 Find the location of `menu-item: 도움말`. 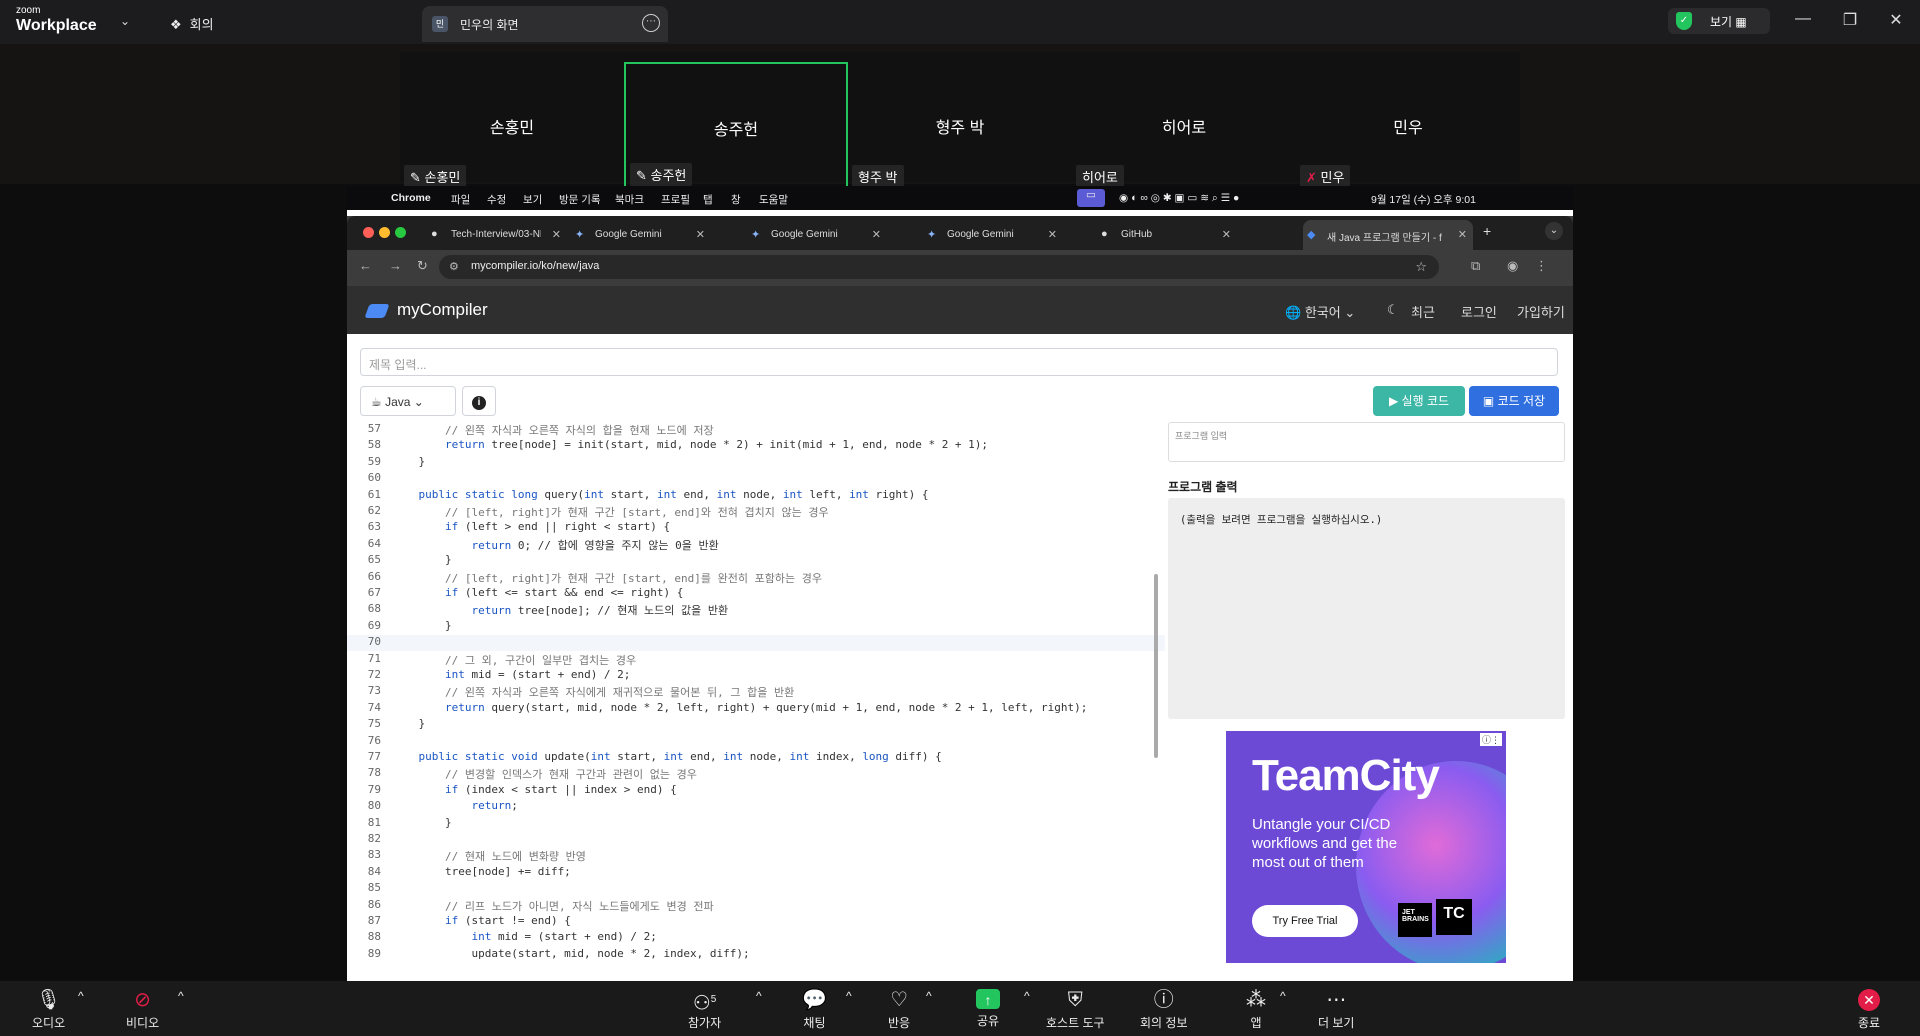

menu-item: 도움말 is located at coordinates (773, 199).